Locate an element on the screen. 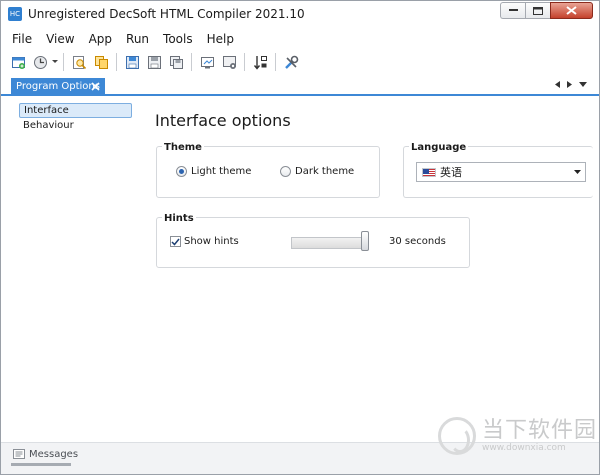 The width and height of the screenshot is (600, 475). chevron-down-icon is located at coordinates (577, 172).